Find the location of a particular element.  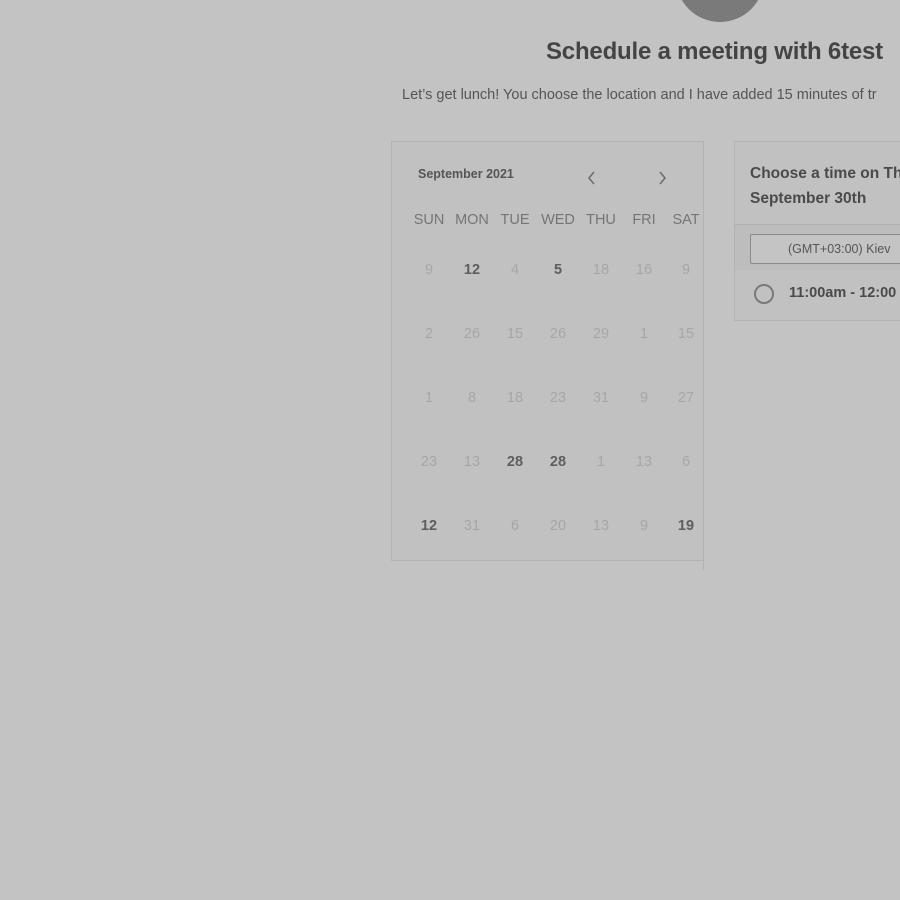

time-slot-label: 11:00am - 12:00 is located at coordinates (843, 293).